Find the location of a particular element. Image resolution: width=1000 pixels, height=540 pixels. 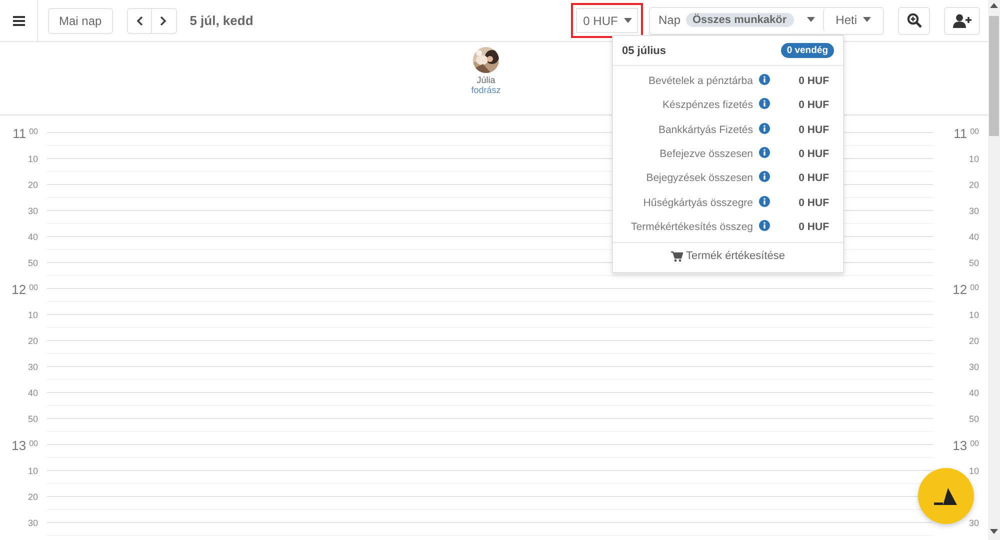

scrollbar-thumb is located at coordinates (994, 76).